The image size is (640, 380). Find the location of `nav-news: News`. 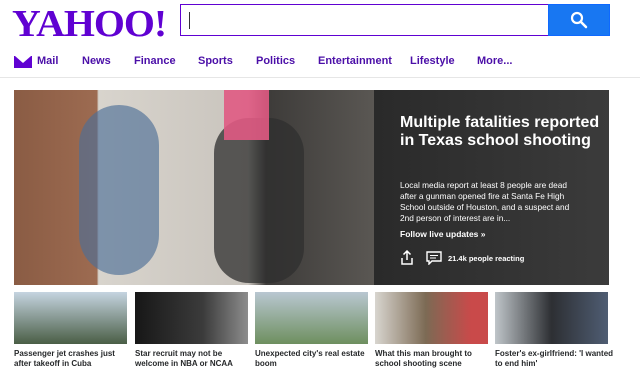

nav-news: News is located at coordinates (96, 61).